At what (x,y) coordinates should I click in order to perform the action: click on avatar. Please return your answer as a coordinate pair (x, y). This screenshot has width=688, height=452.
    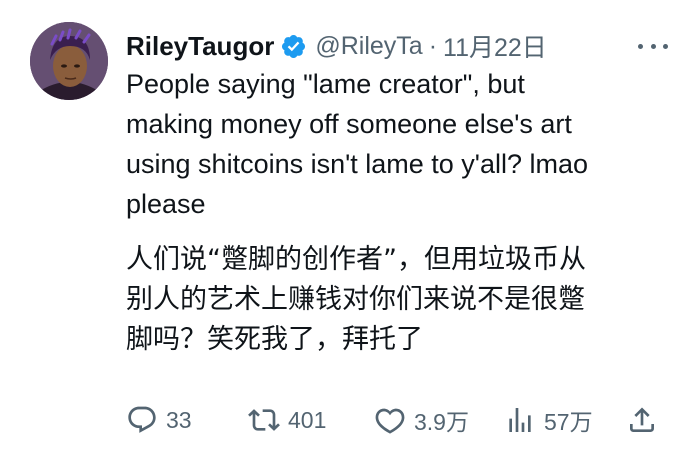
    Looking at the image, I should click on (69, 61).